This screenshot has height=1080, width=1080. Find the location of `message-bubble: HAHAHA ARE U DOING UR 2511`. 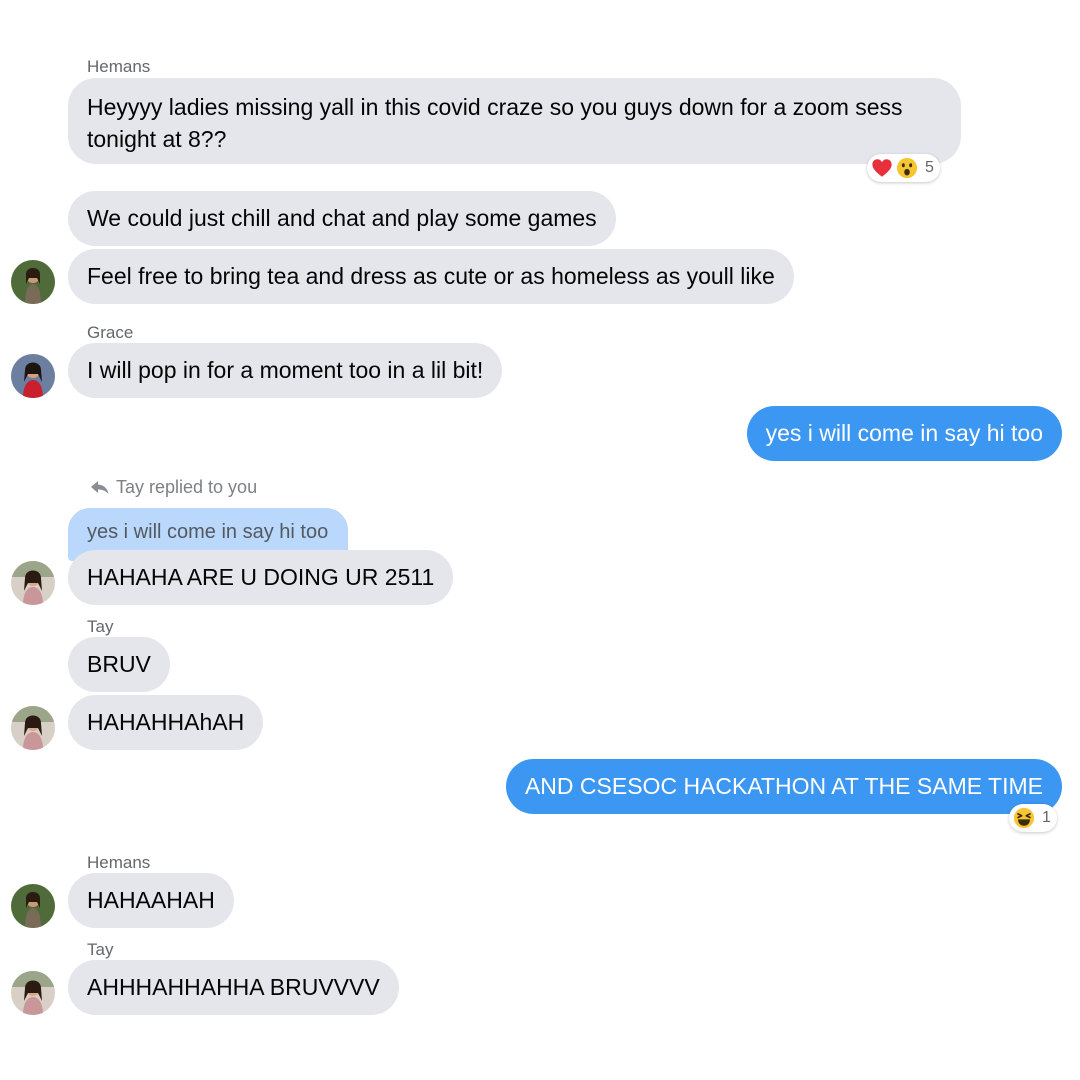

message-bubble: HAHAHA ARE U DOING UR 2511 is located at coordinates (261, 577).